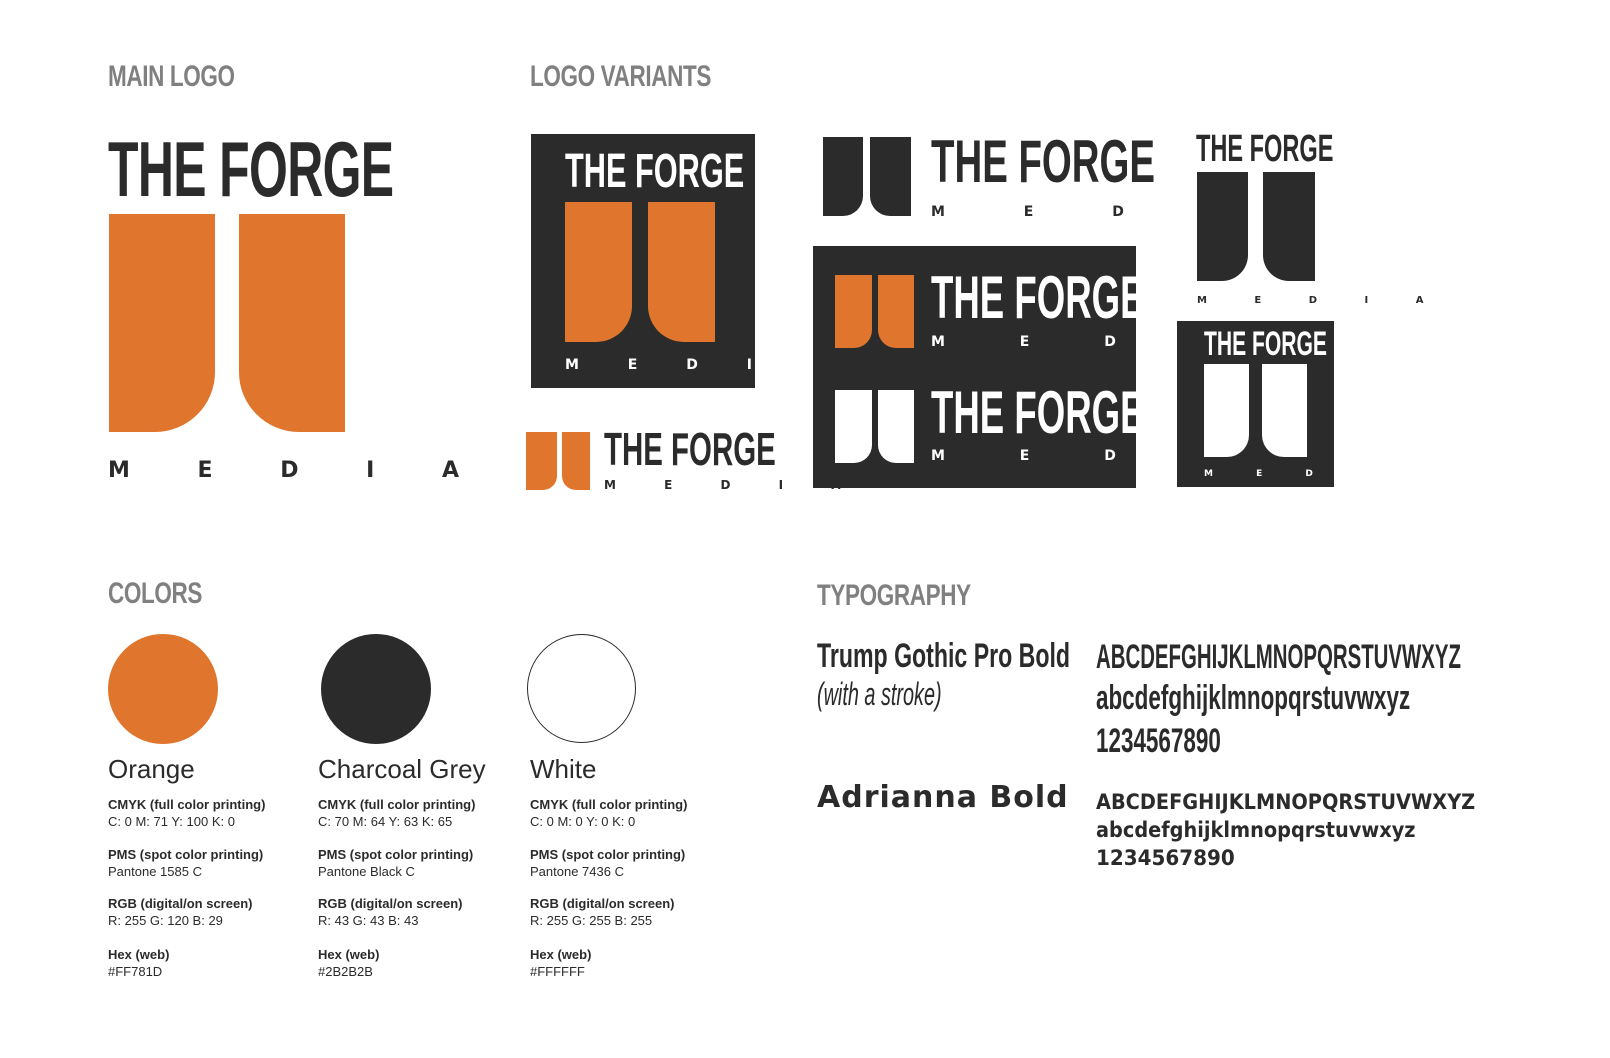 This screenshot has width=1610, height=1058. I want to click on hex-value: #FF781D, so click(135, 971).